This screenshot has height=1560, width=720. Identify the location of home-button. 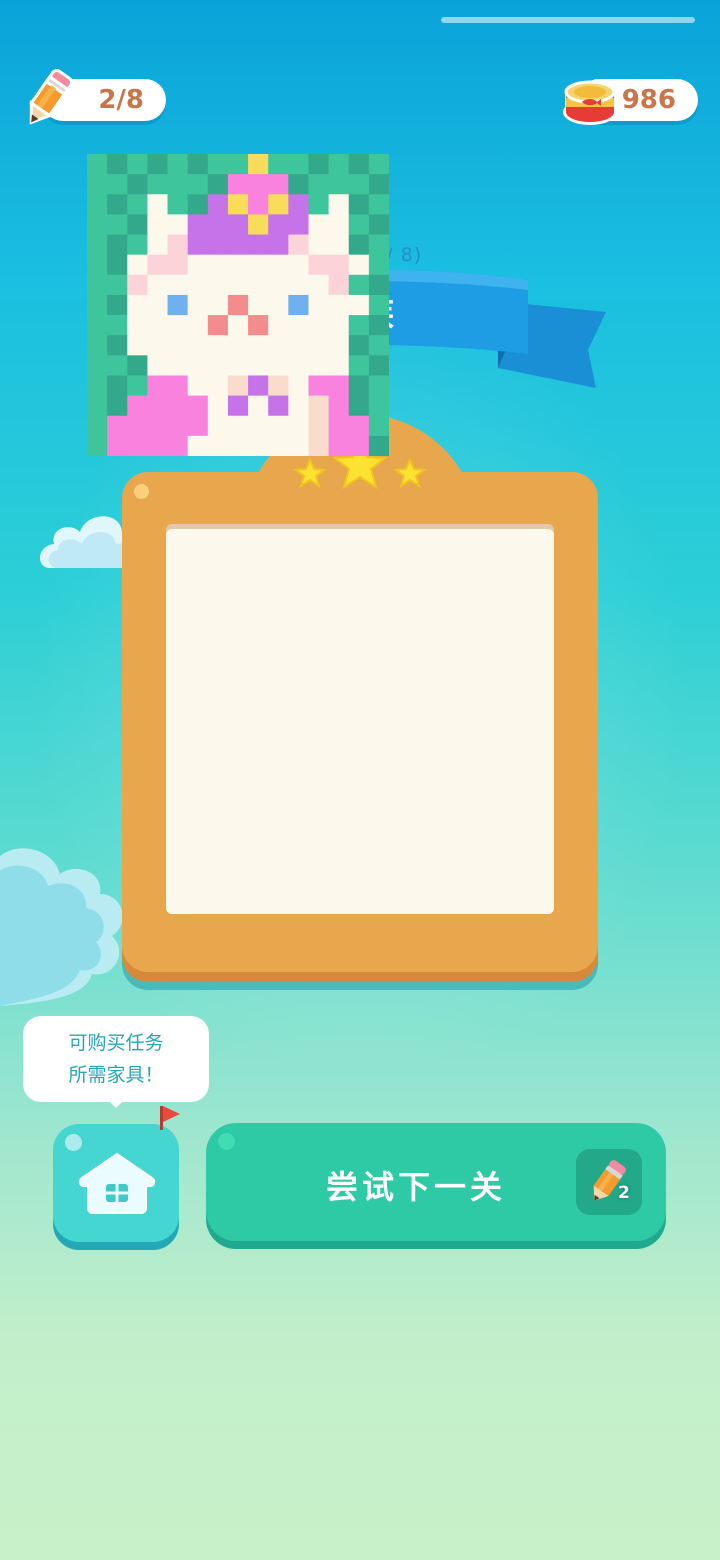
(116, 1183).